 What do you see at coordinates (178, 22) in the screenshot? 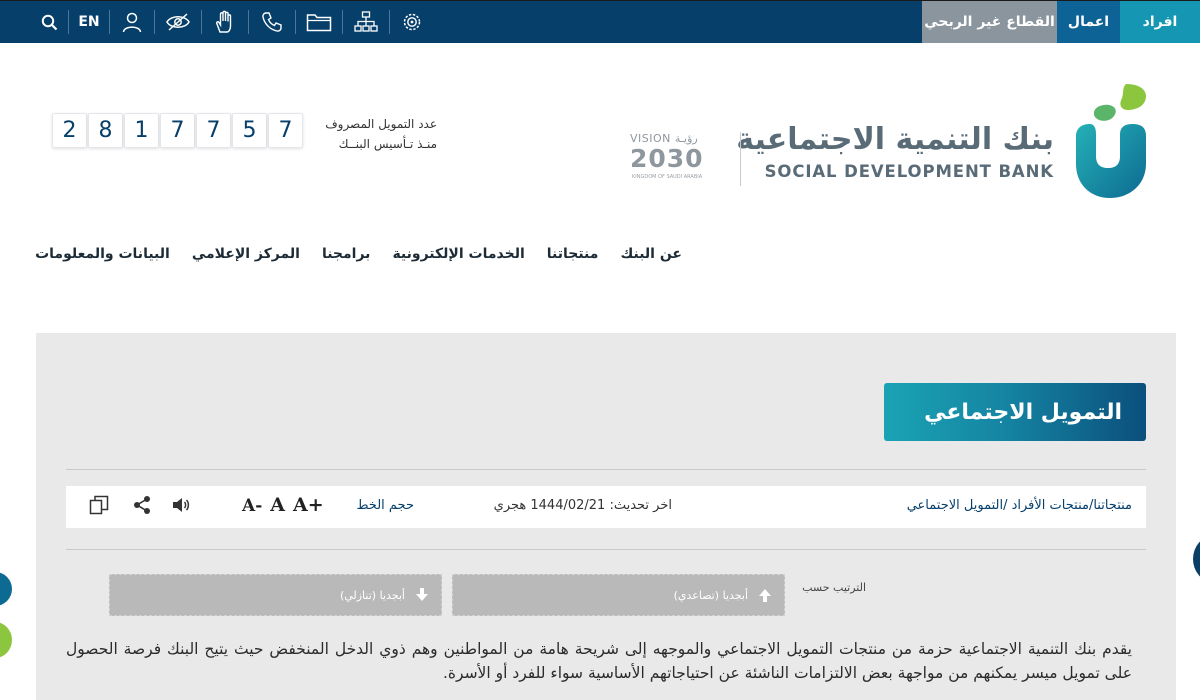
I see `accessibility-hide-icon` at bounding box center [178, 22].